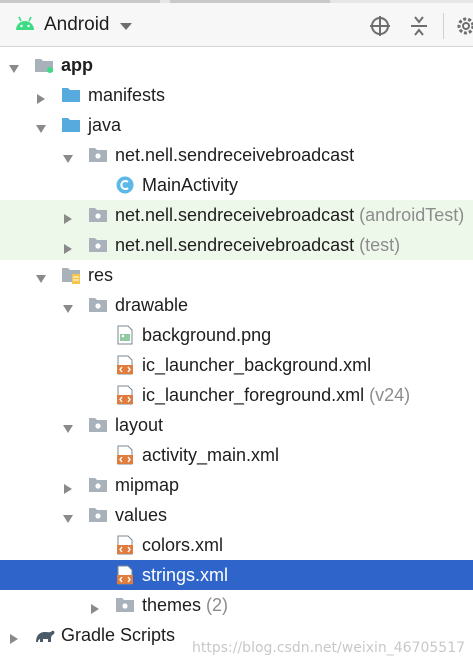 The image size is (473, 668). What do you see at coordinates (118, 635) in the screenshot?
I see `tree-label: Gradle Scripts` at bounding box center [118, 635].